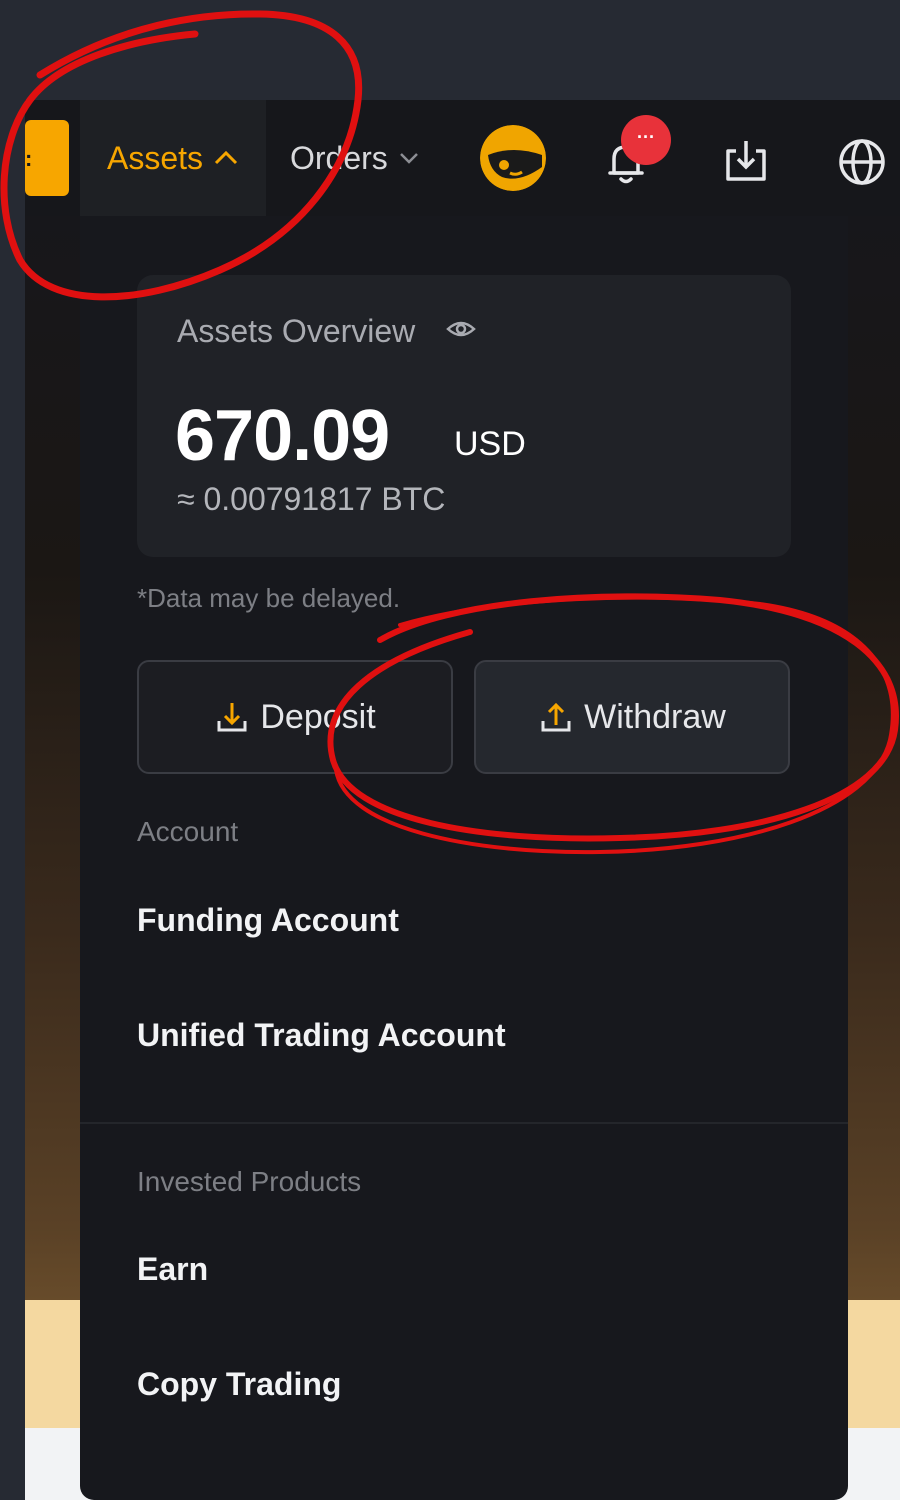 Image resolution: width=900 pixels, height=1500 pixels. I want to click on menu-item-earn: Earn, so click(172, 1269).